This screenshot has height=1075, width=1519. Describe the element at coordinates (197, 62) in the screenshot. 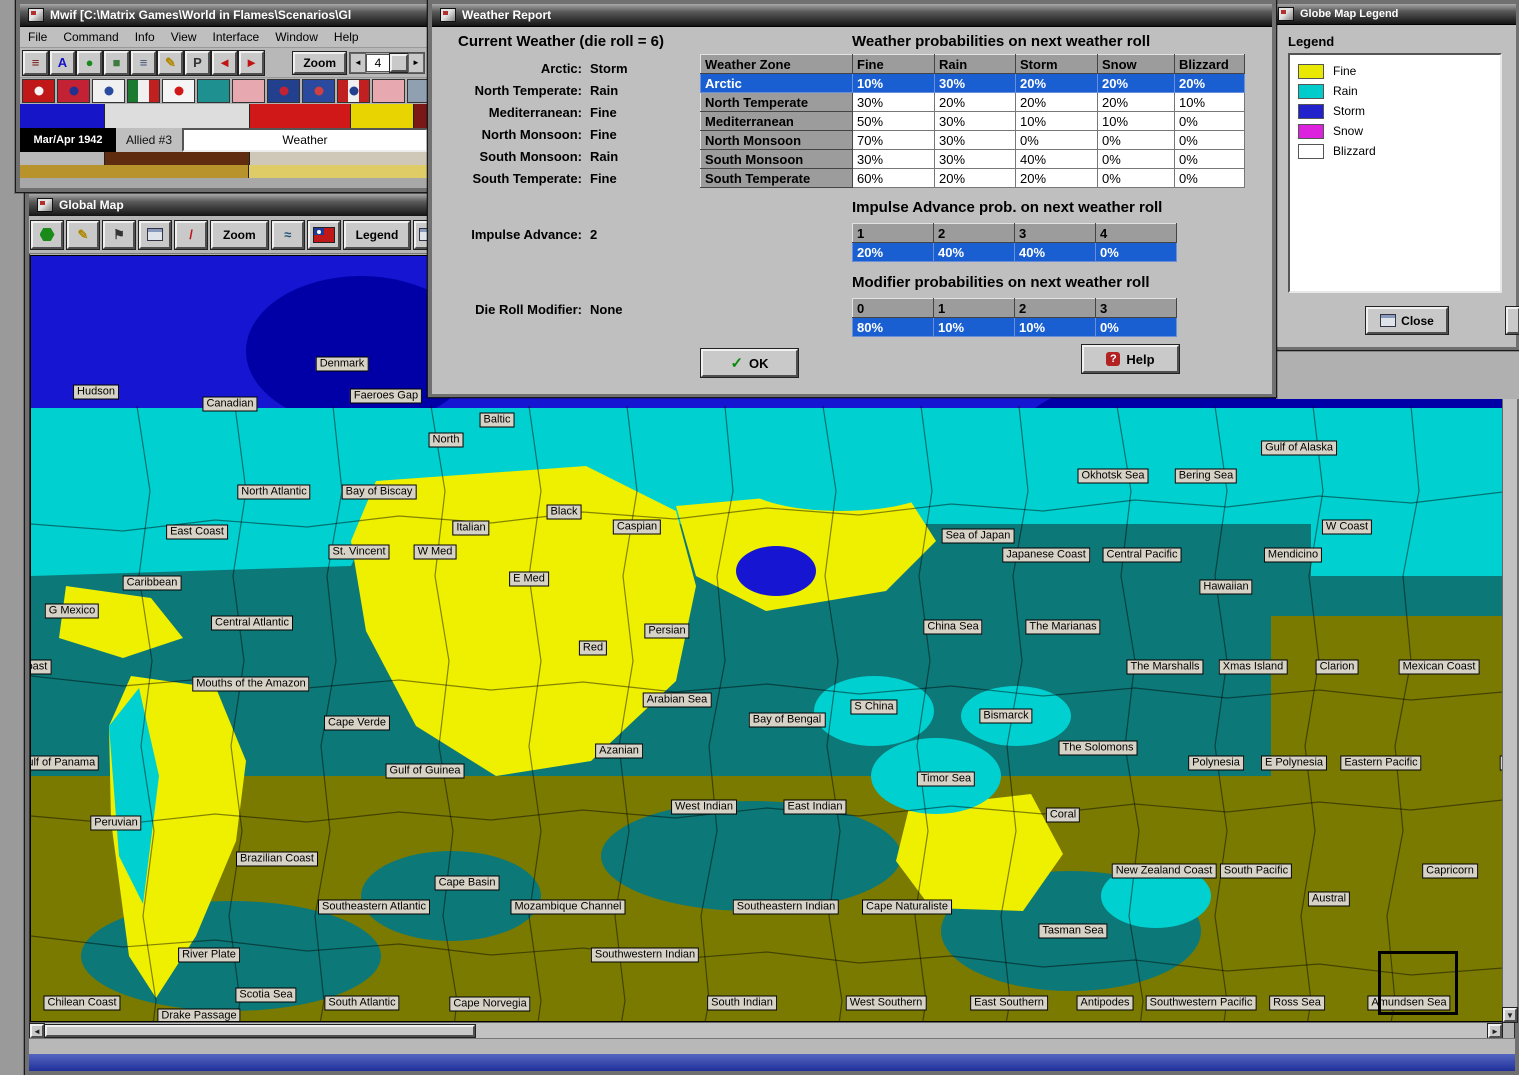

I see `pause-flag-button: P` at that location.